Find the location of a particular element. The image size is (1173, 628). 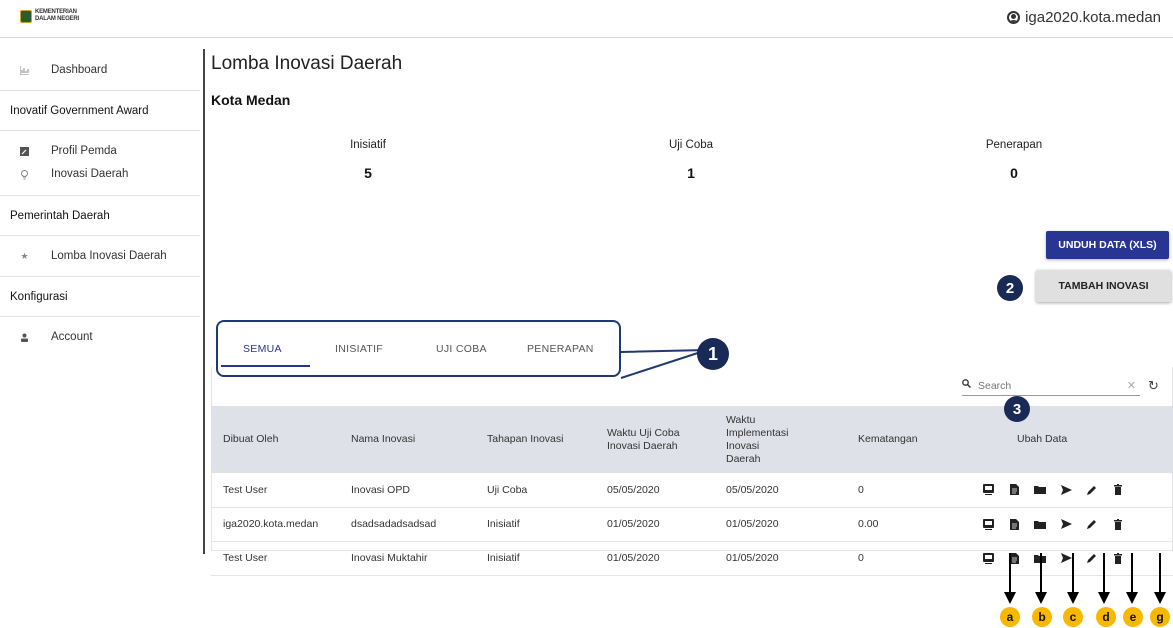

cell-name: dsadsadadsadsad is located at coordinates (394, 524).